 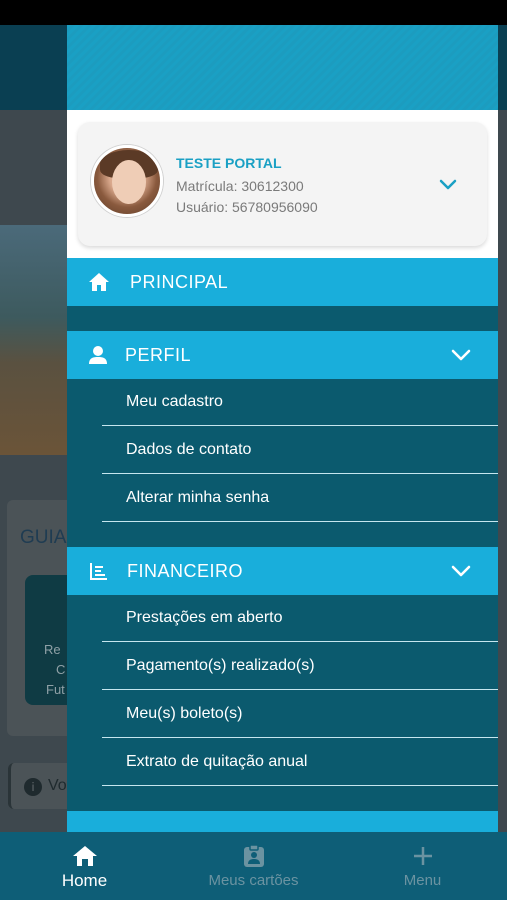 What do you see at coordinates (287, 318) in the screenshot?
I see `menu-spacer` at bounding box center [287, 318].